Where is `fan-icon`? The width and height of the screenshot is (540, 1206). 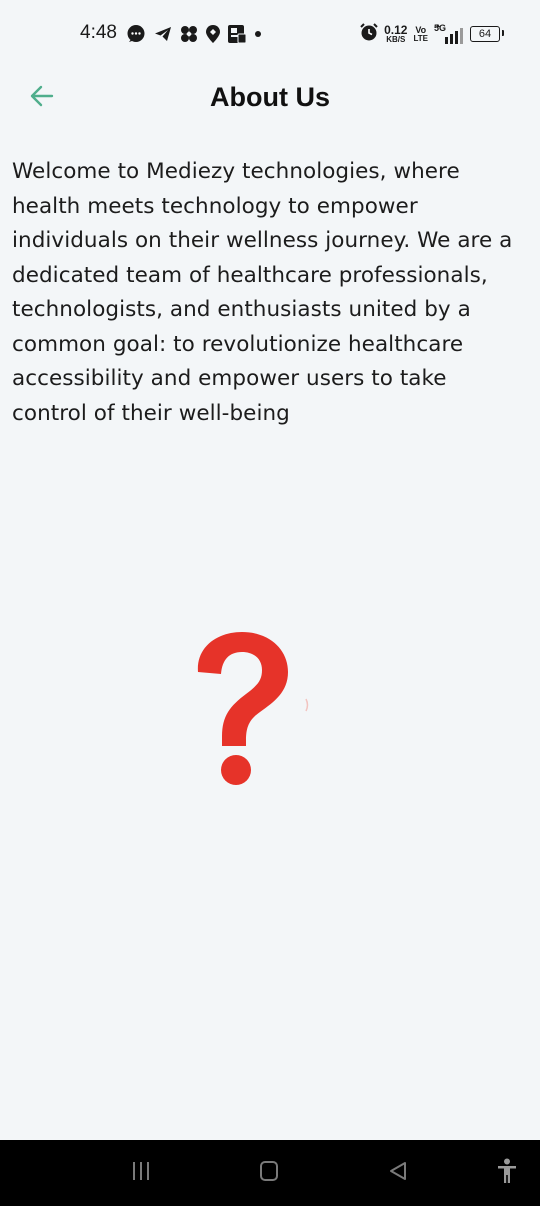
fan-icon is located at coordinates (189, 34).